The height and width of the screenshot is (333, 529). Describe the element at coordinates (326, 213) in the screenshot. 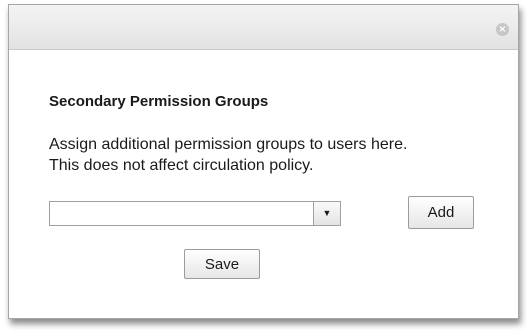

I see `chevron-down-icon: ▼` at that location.